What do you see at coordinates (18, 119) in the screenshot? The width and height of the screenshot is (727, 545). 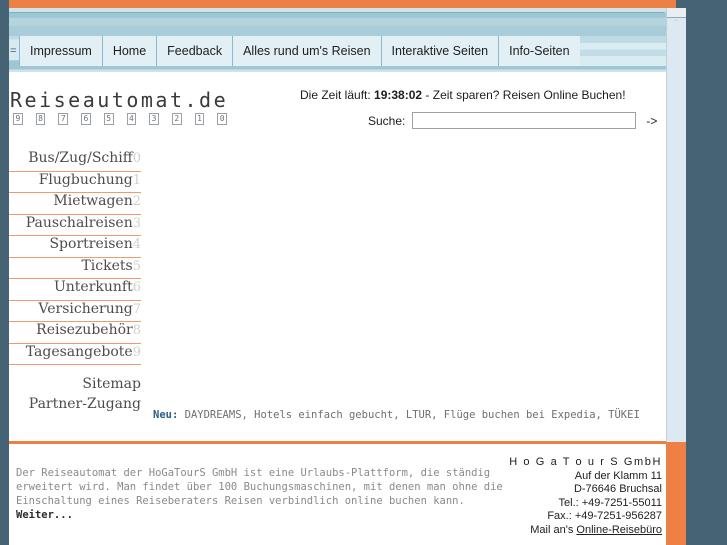 I see `digit-shortcut-9: 9` at bounding box center [18, 119].